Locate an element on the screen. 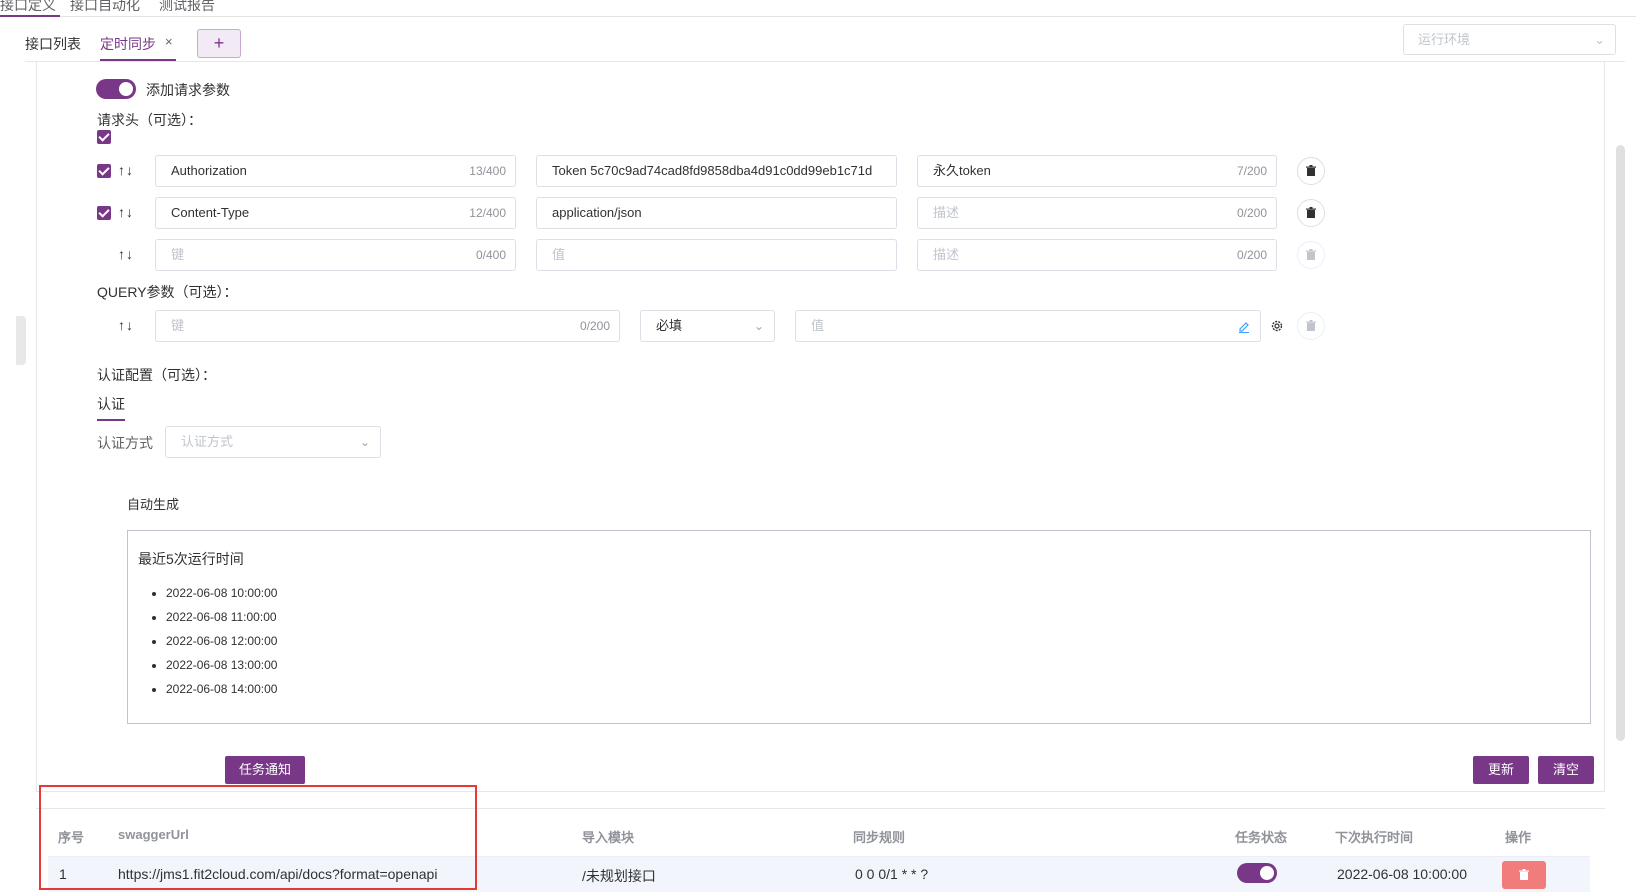  delete-query-button is located at coordinates (1311, 326).